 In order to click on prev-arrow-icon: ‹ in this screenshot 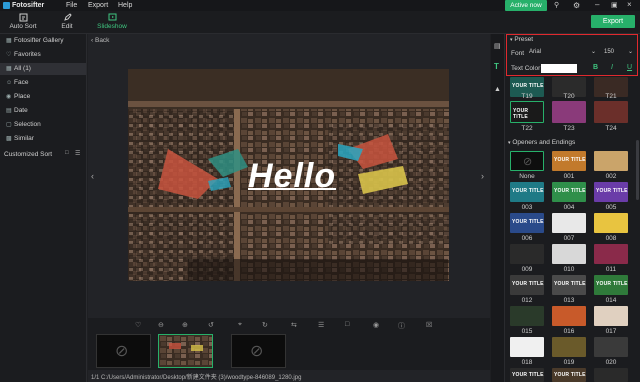, I will do `click(92, 176)`.